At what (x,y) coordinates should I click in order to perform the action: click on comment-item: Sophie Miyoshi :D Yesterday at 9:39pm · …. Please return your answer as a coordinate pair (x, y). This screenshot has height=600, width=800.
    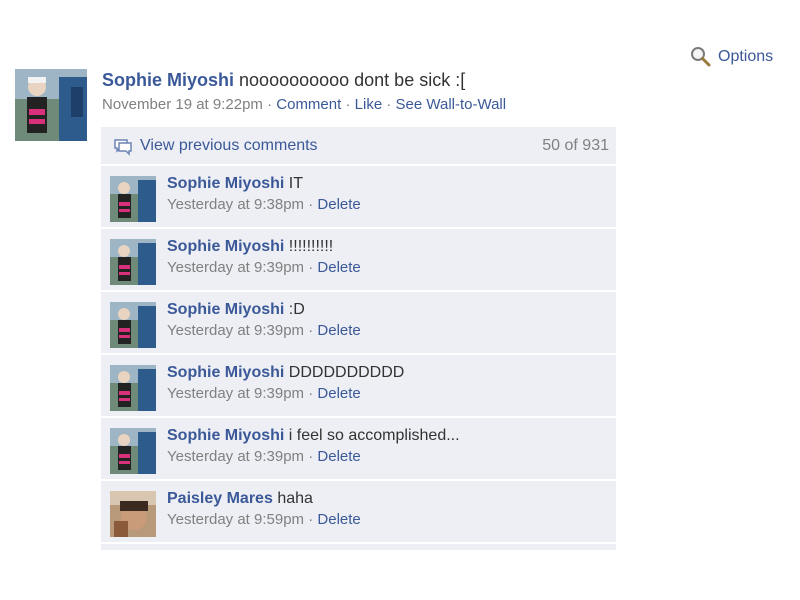
    Looking at the image, I should click on (358, 323).